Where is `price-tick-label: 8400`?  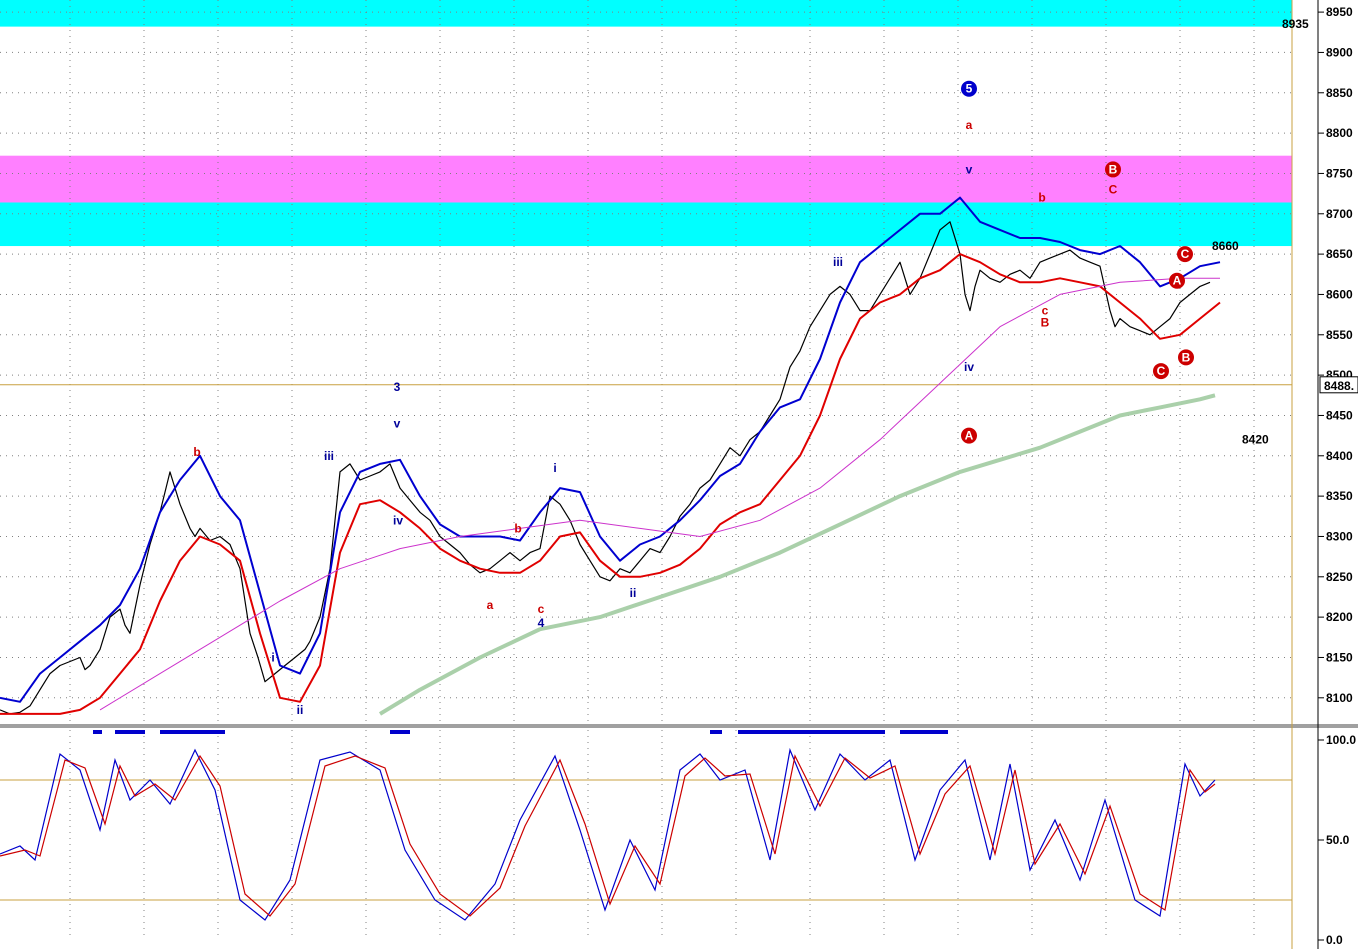
price-tick-label: 8400 is located at coordinates (1339, 456).